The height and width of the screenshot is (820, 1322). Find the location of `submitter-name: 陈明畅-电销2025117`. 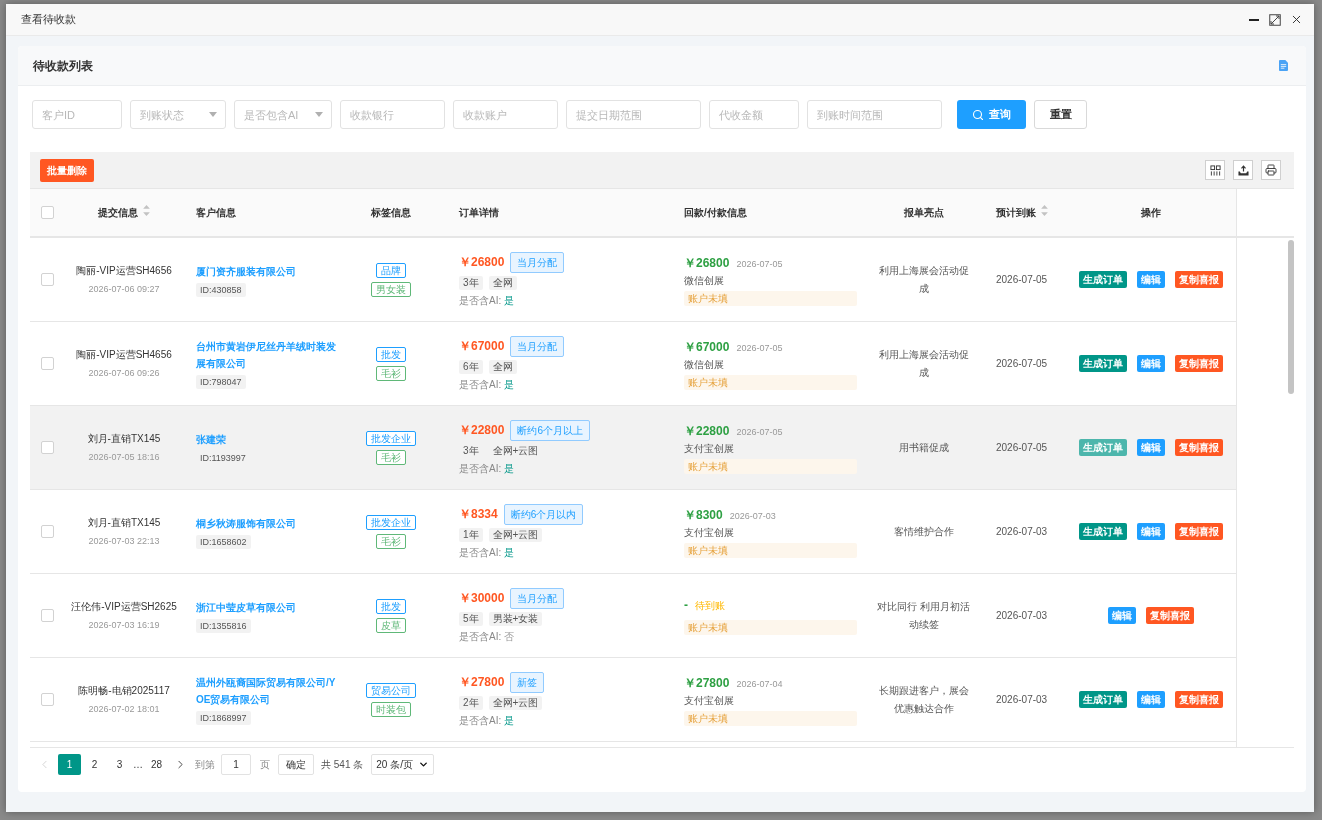

submitter-name: 陈明畅-电销2025117 is located at coordinates (124, 690).